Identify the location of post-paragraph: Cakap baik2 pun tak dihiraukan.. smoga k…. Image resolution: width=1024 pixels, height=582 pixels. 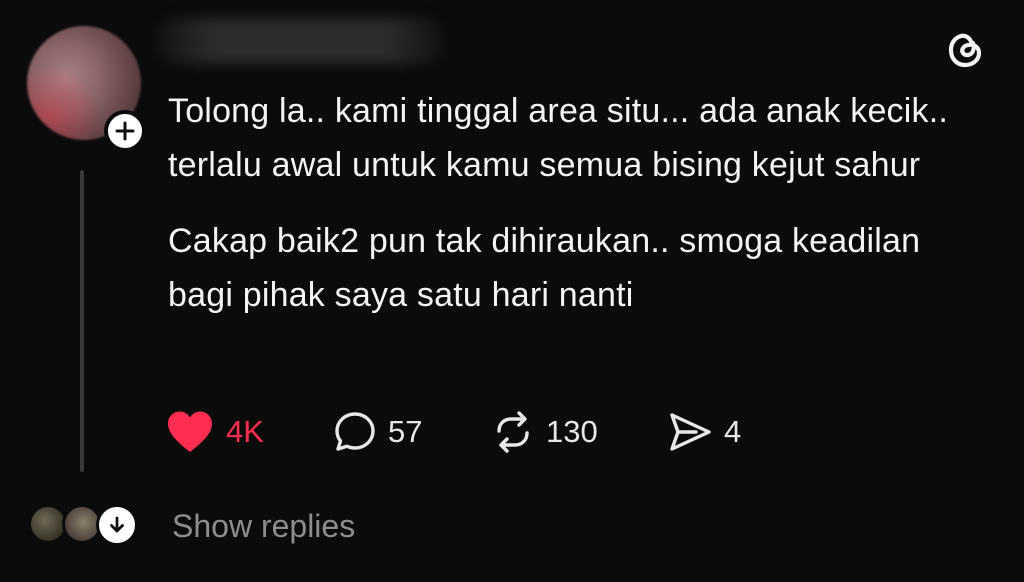
(544, 268).